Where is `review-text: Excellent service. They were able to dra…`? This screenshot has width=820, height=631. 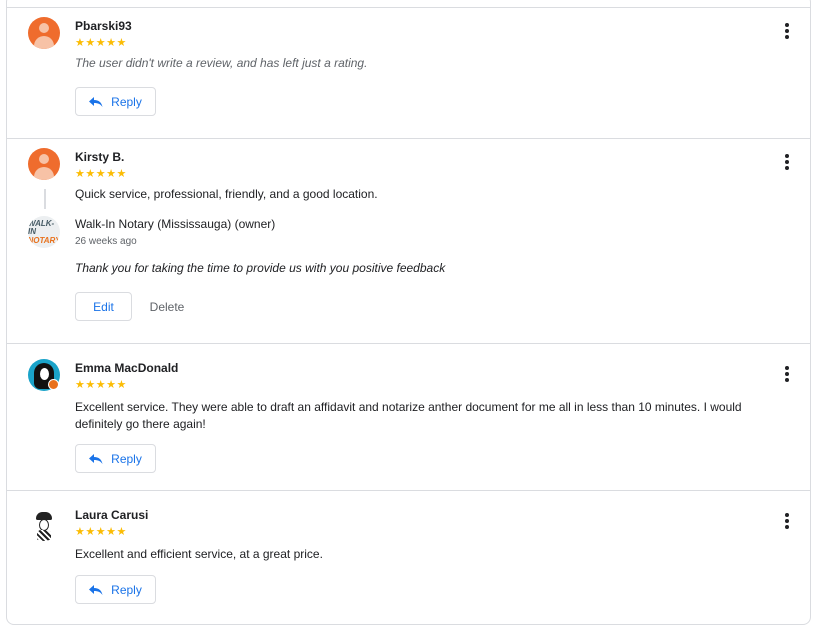
review-text: Excellent service. They were able to dra… is located at coordinates (408, 415).